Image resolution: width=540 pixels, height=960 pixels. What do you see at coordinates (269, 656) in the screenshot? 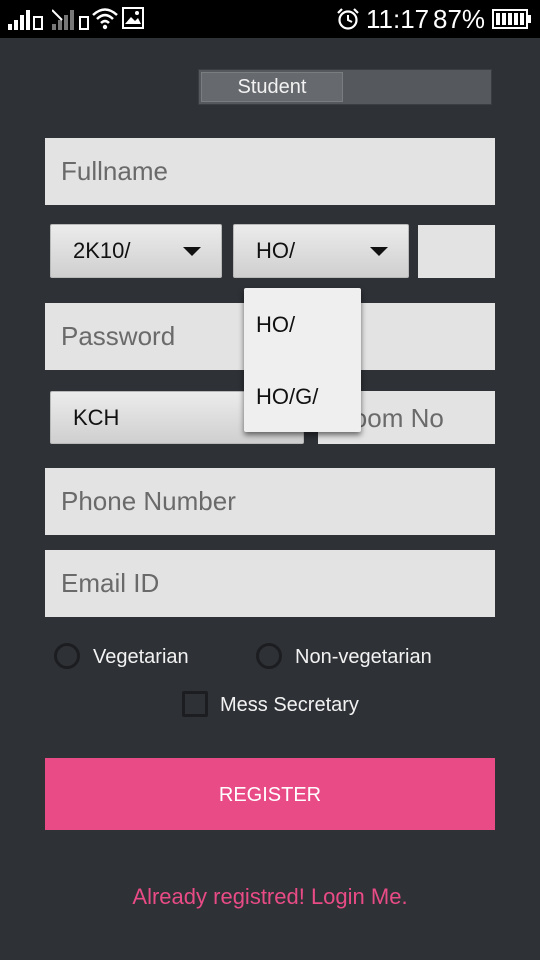
I see `non-vegetarian-radio` at bounding box center [269, 656].